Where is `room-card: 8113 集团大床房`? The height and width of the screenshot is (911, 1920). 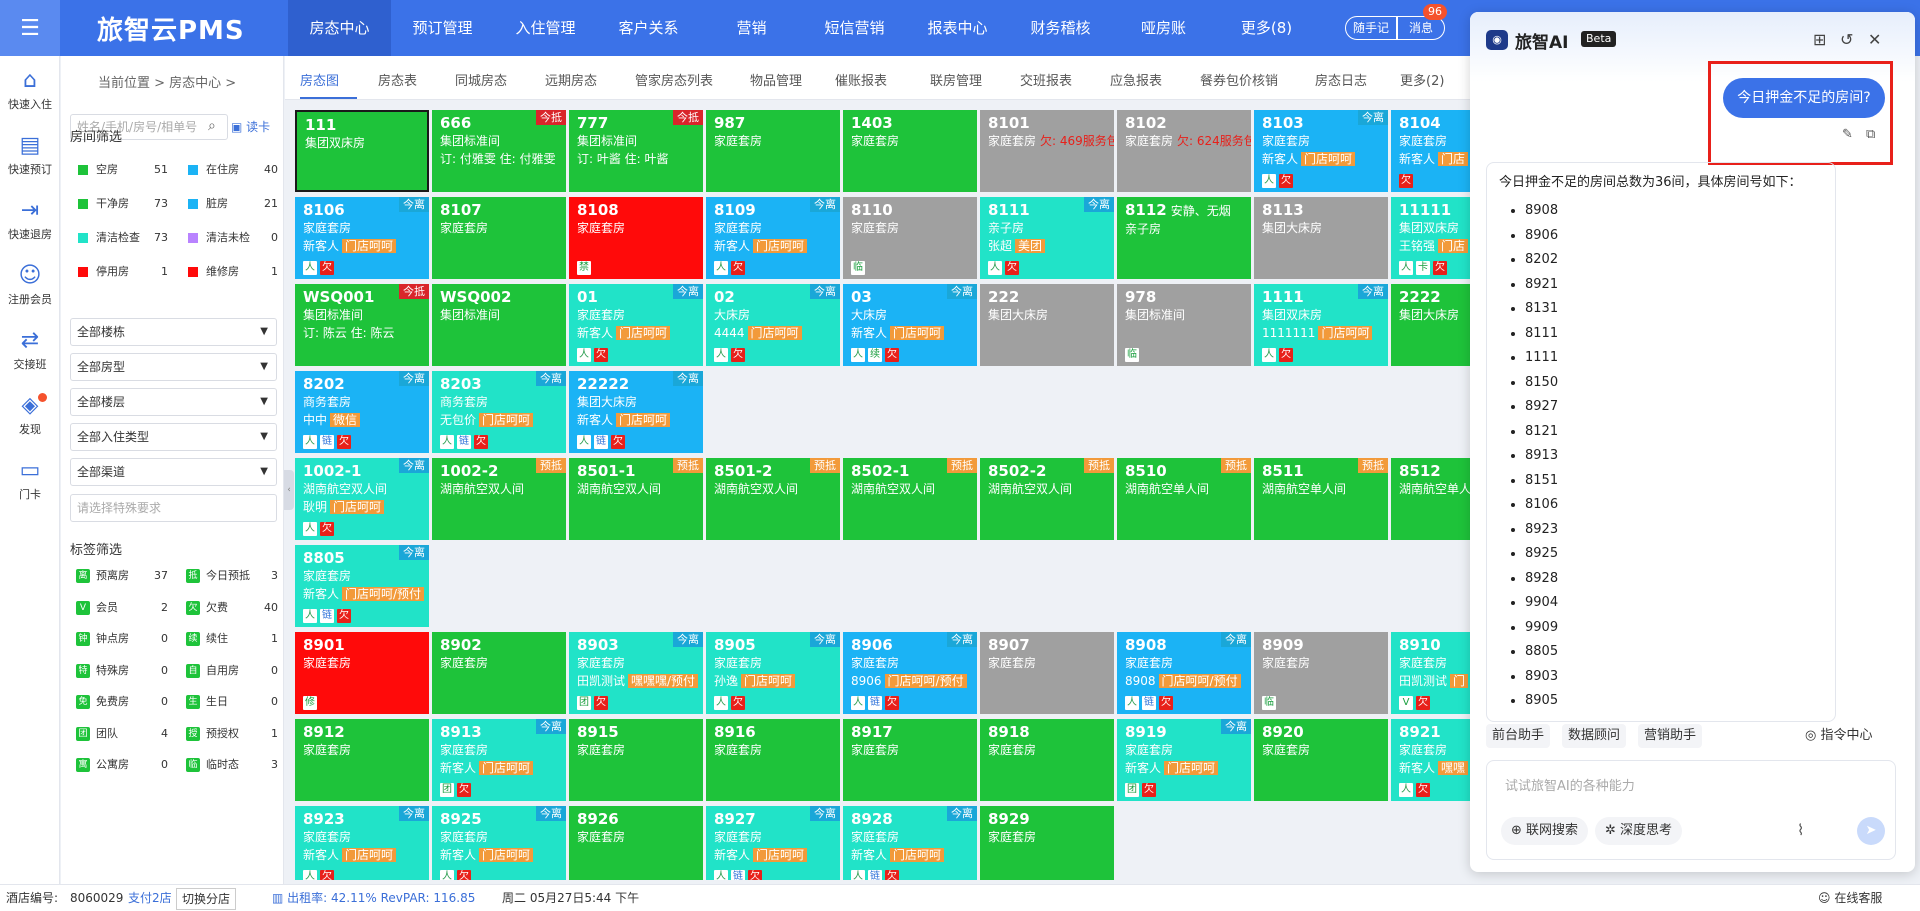 room-card: 8113 集团大床房 is located at coordinates (1321, 238).